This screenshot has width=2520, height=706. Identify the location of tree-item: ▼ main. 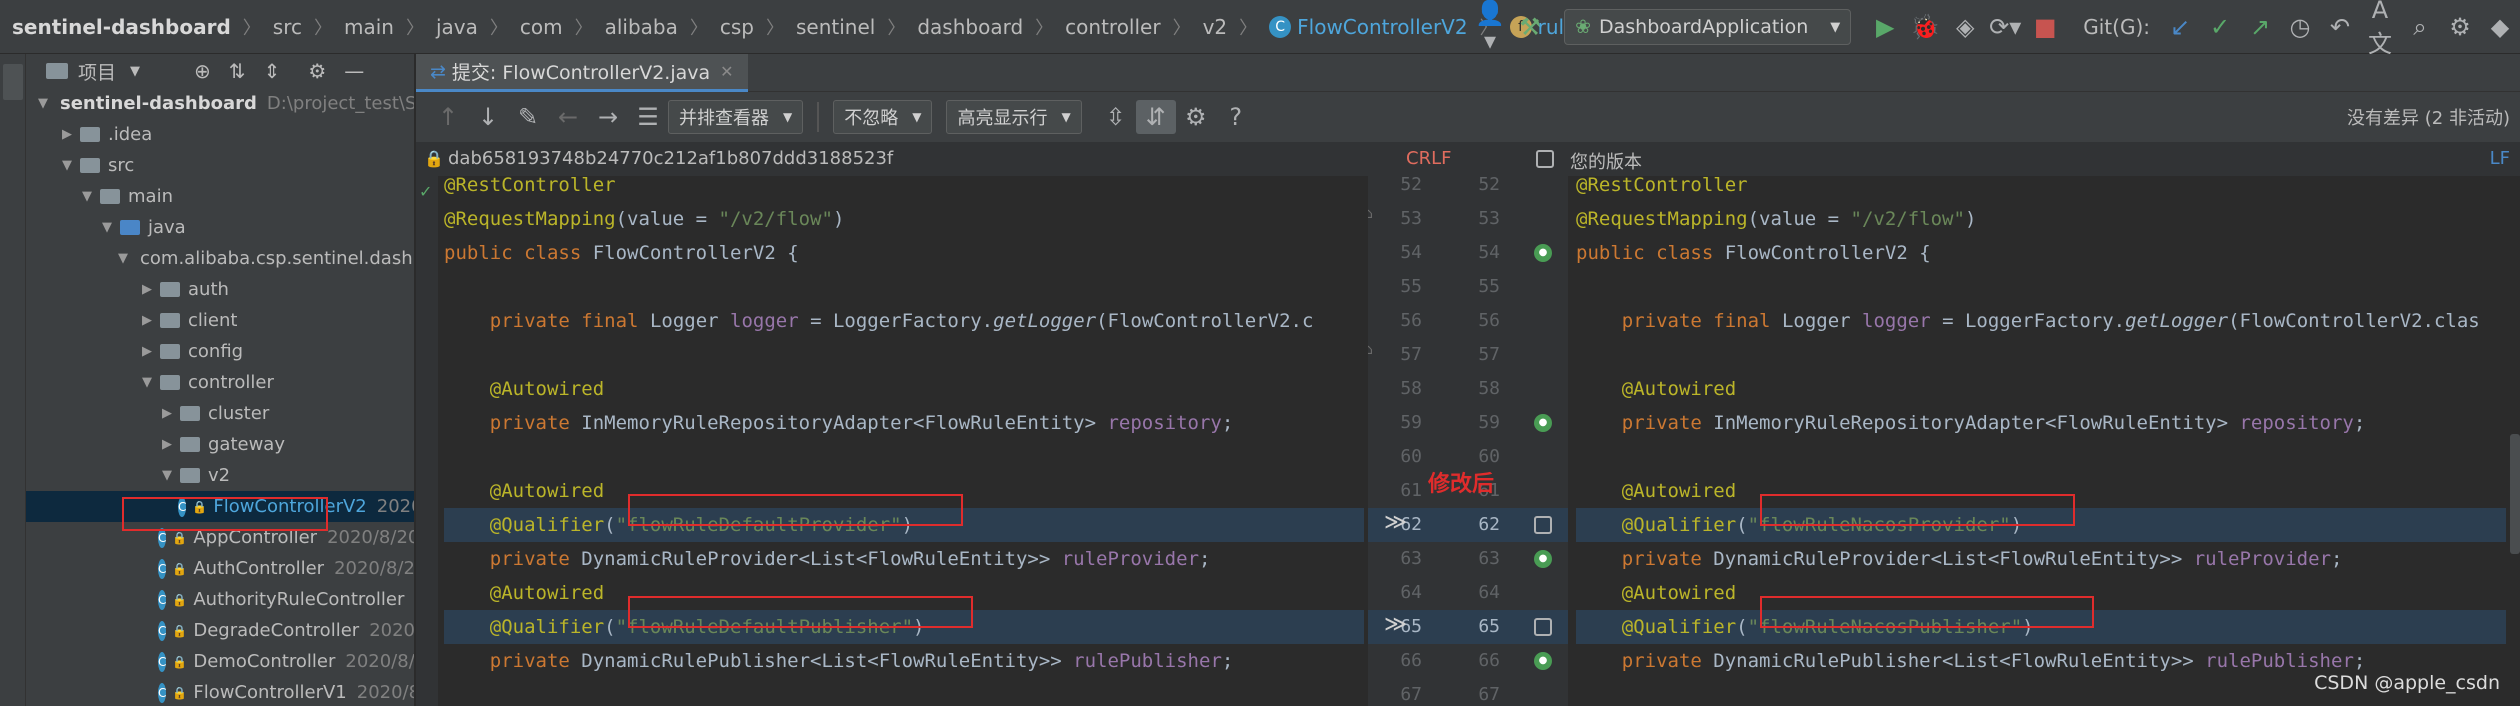
(220, 196).